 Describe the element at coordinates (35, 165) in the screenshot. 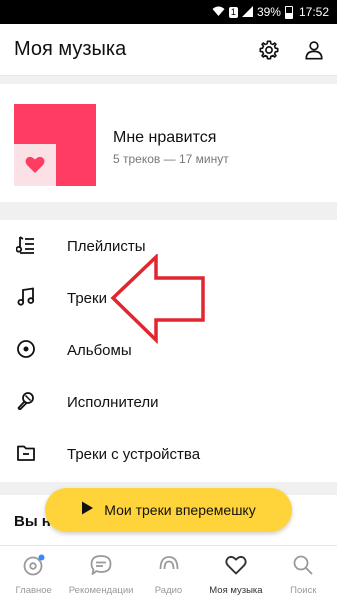

I see `heart-icon` at that location.